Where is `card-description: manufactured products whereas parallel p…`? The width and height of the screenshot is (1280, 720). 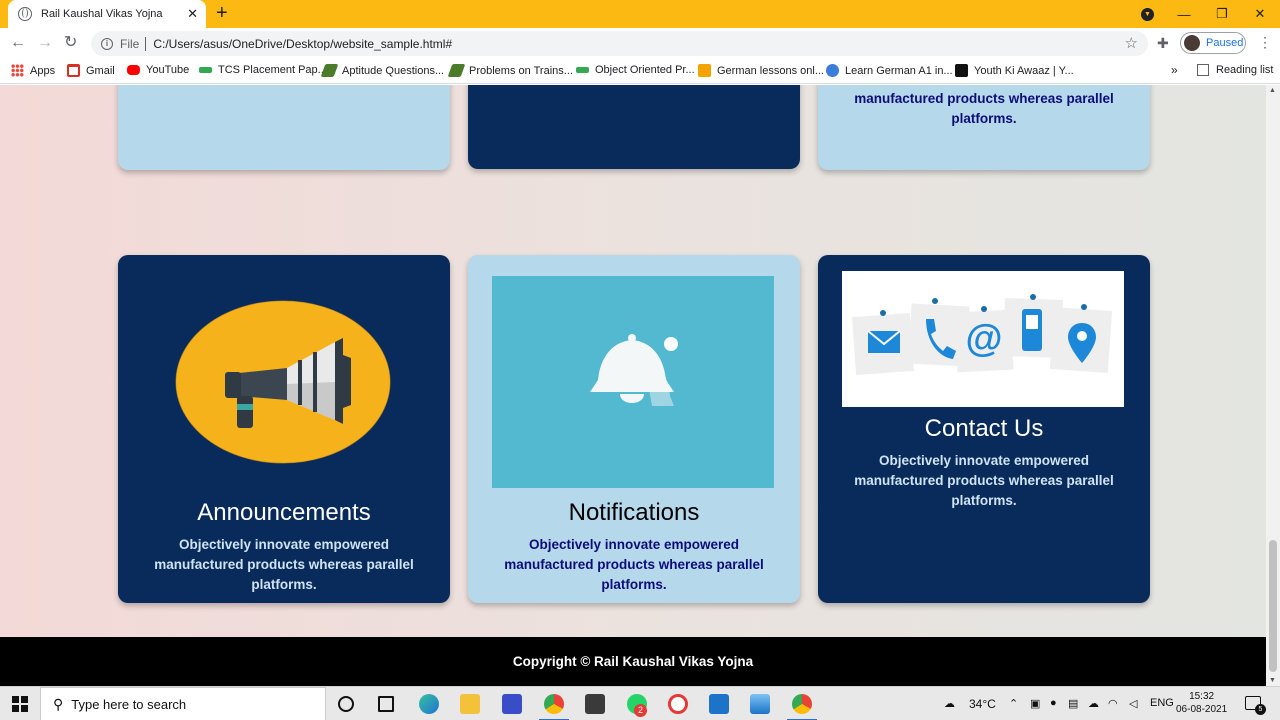 card-description: manufactured products whereas parallel p… is located at coordinates (984, 108).